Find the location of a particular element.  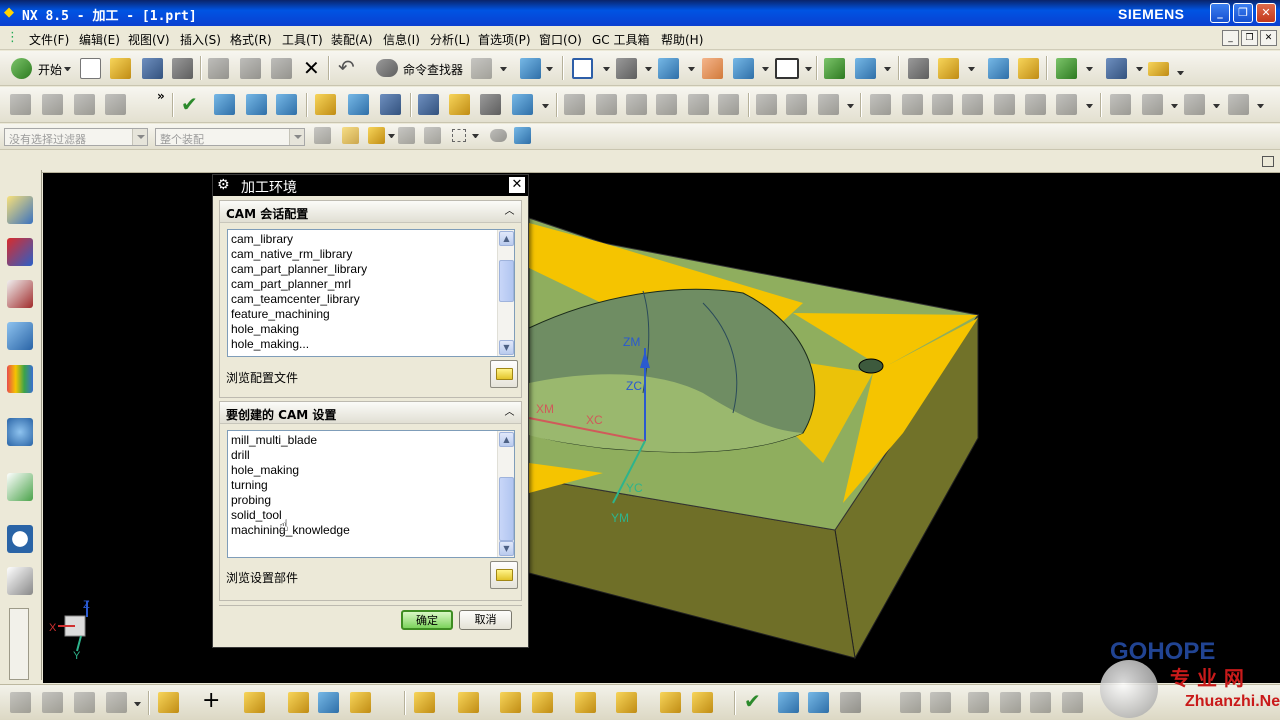

machine-tool-view-icon is located at coordinates (459, 104).